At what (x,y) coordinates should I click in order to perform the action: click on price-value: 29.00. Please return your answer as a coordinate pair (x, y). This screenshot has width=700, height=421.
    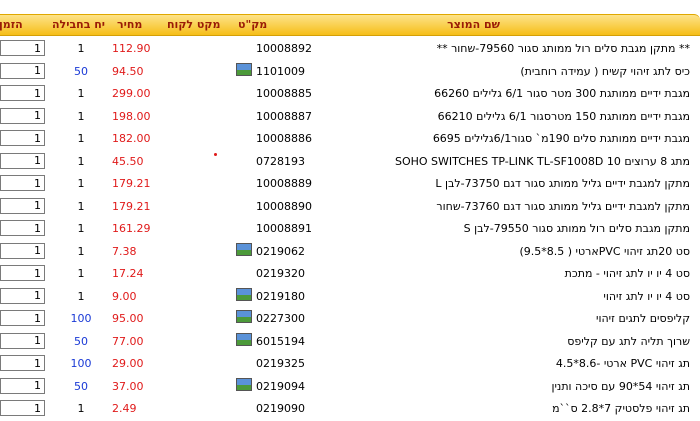
    Looking at the image, I should click on (128, 363).